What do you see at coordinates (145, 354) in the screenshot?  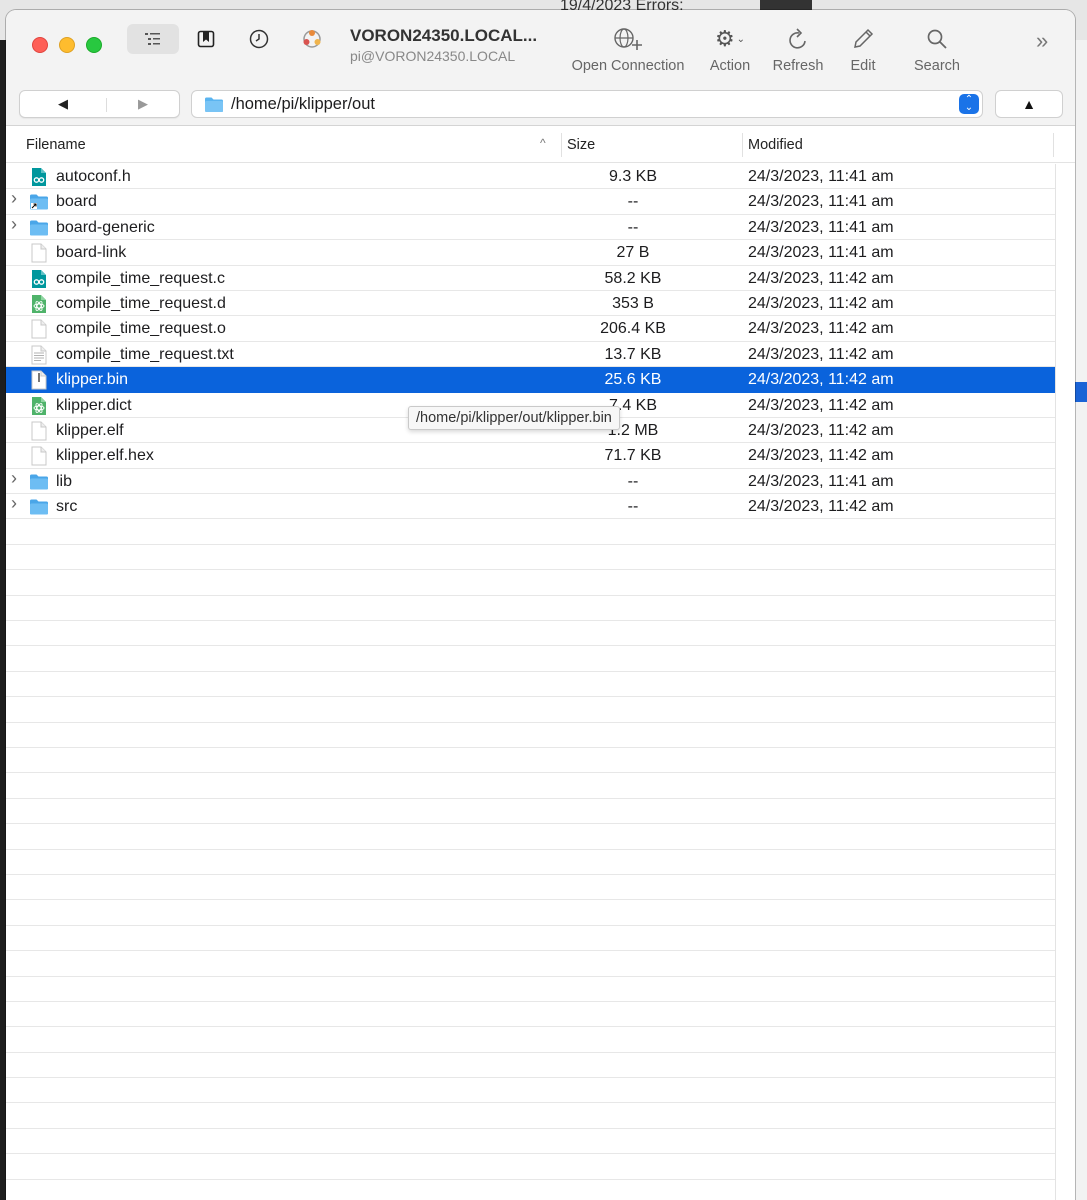 I see `file-name: compile_time_request.txt` at bounding box center [145, 354].